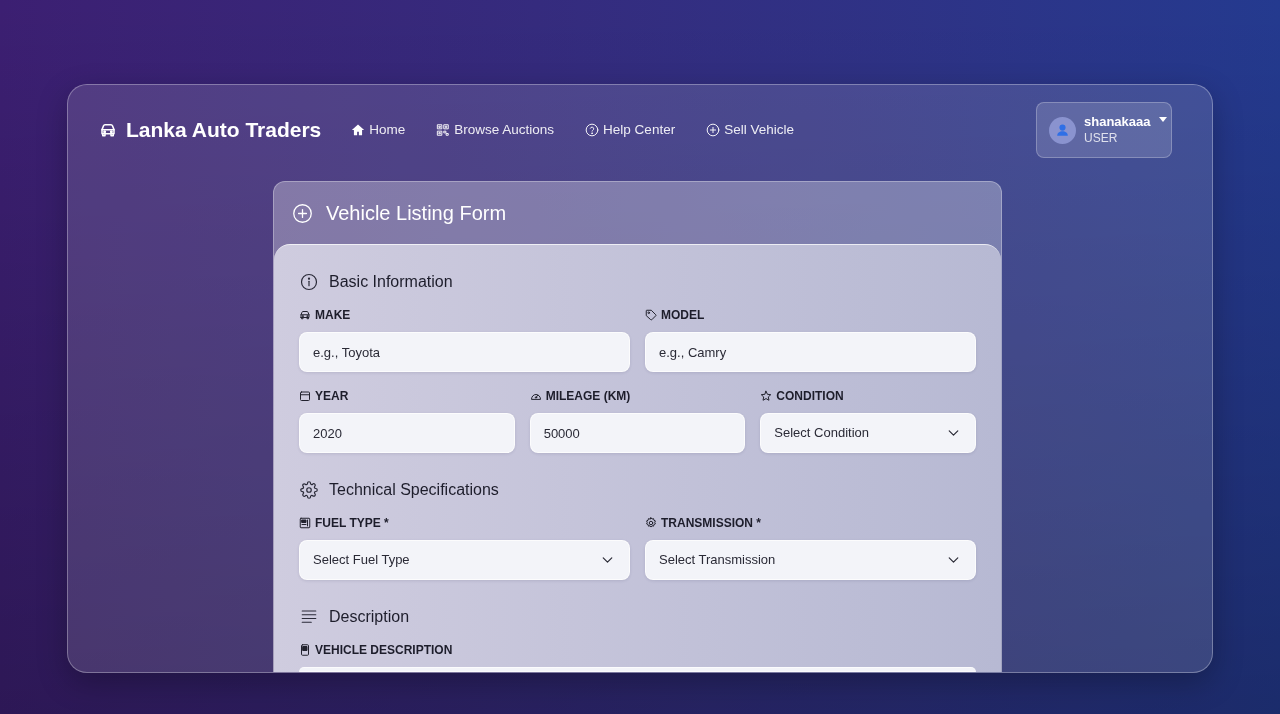 The width and height of the screenshot is (1280, 714). What do you see at coordinates (1117, 121) in the screenshot?
I see `user-name: shanakaaa` at bounding box center [1117, 121].